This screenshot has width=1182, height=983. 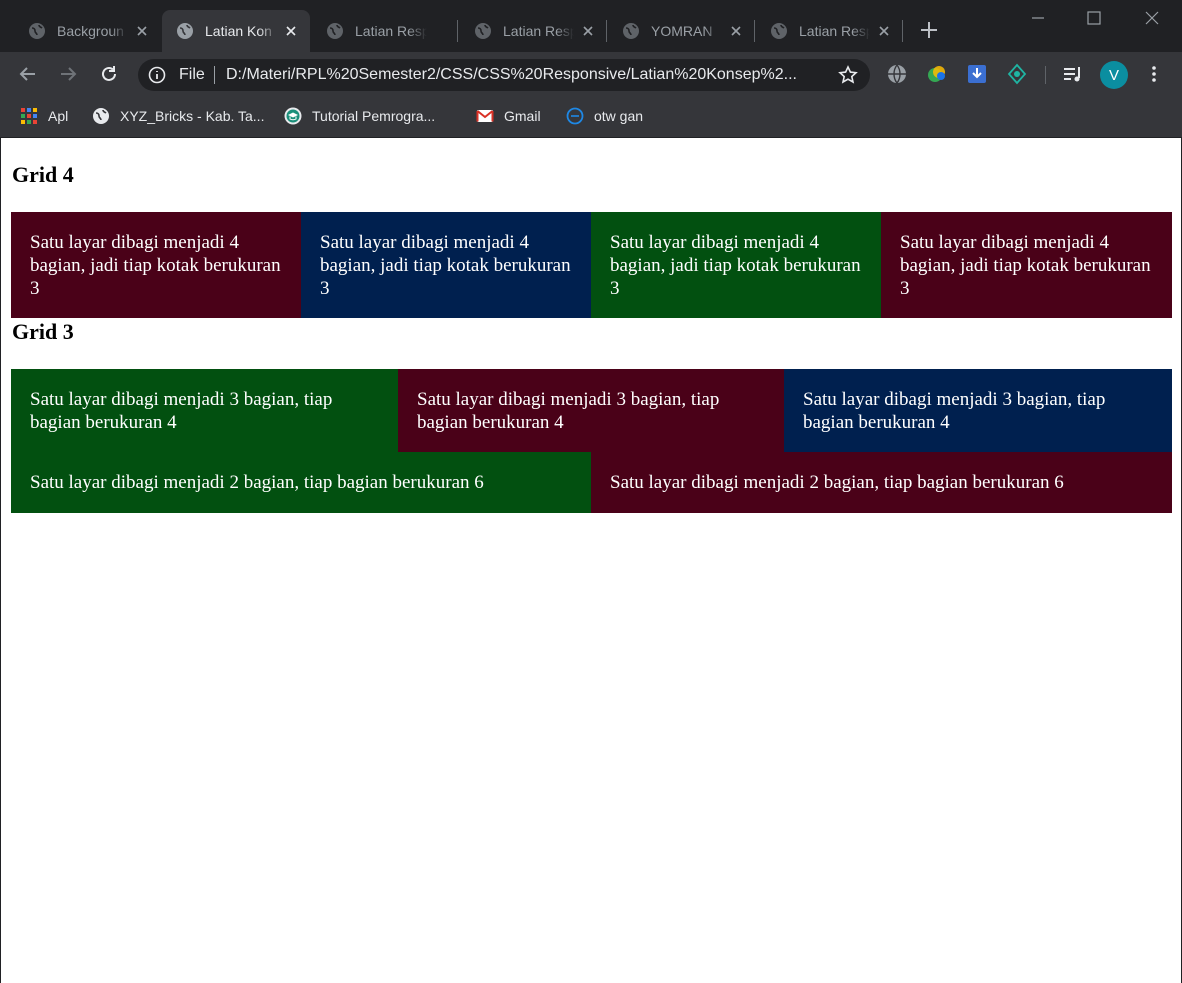 What do you see at coordinates (1038, 18) in the screenshot?
I see `minimize-icon` at bounding box center [1038, 18].